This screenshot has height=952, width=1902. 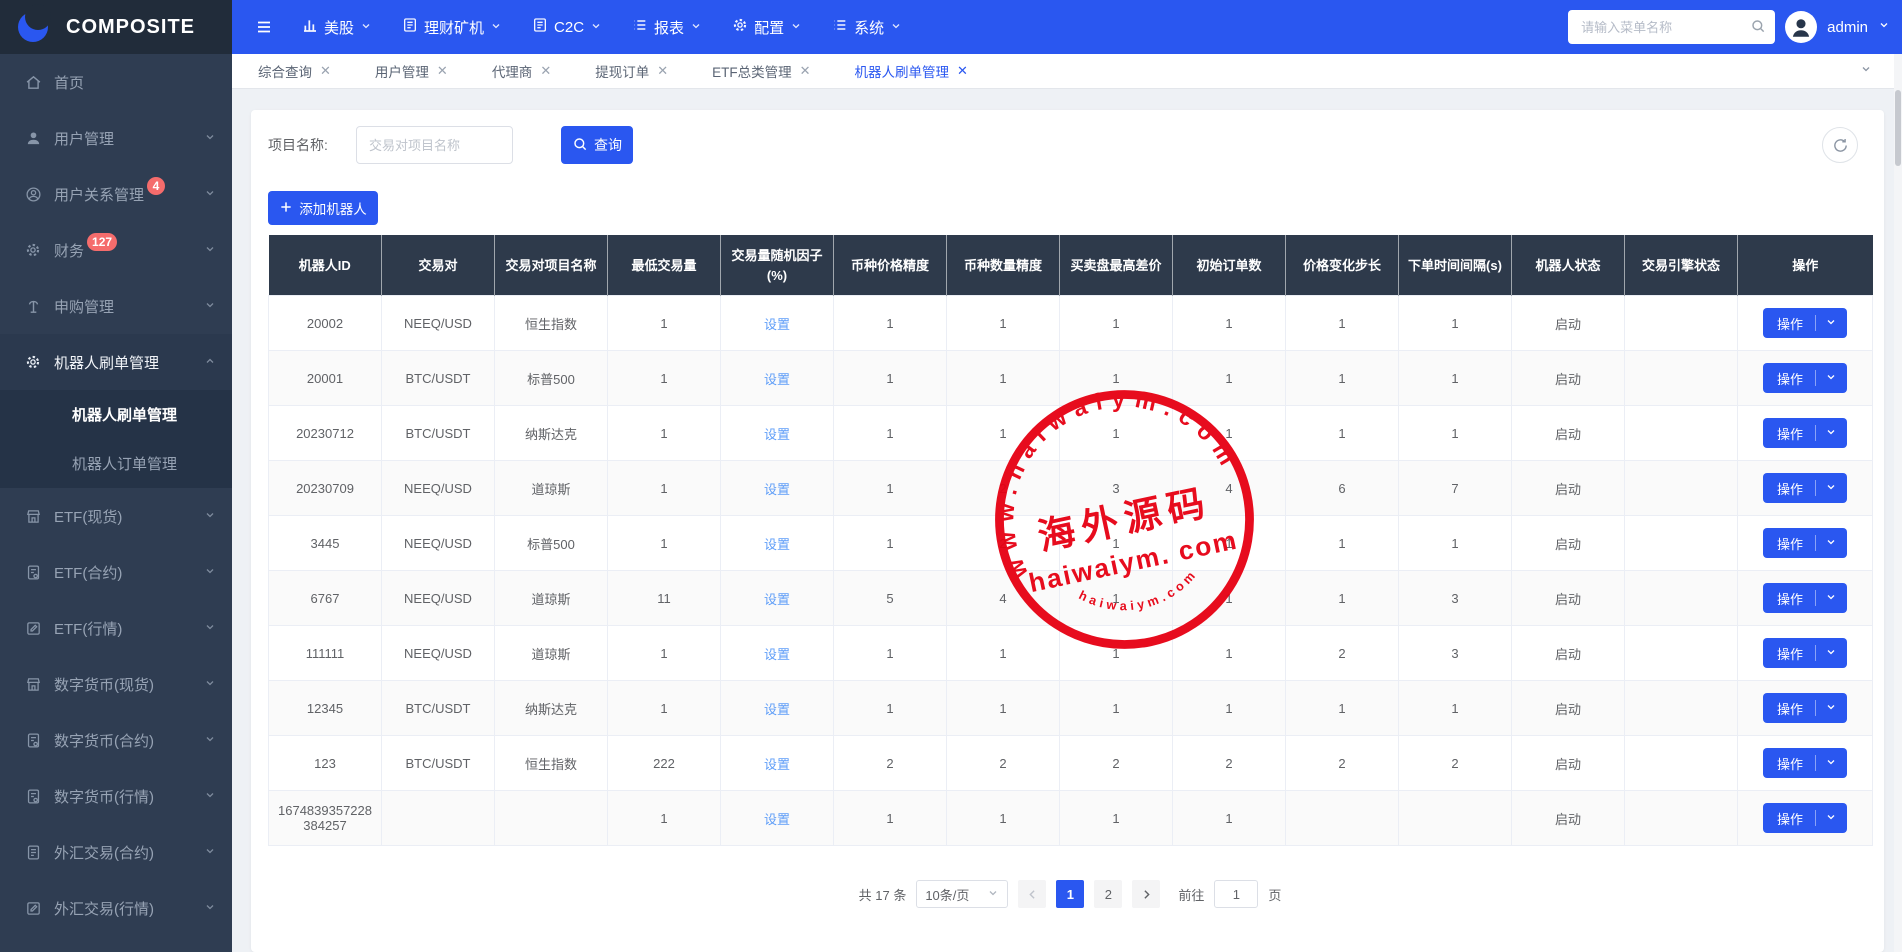 I want to click on random-factor-cell: 设置, so click(x=777, y=763).